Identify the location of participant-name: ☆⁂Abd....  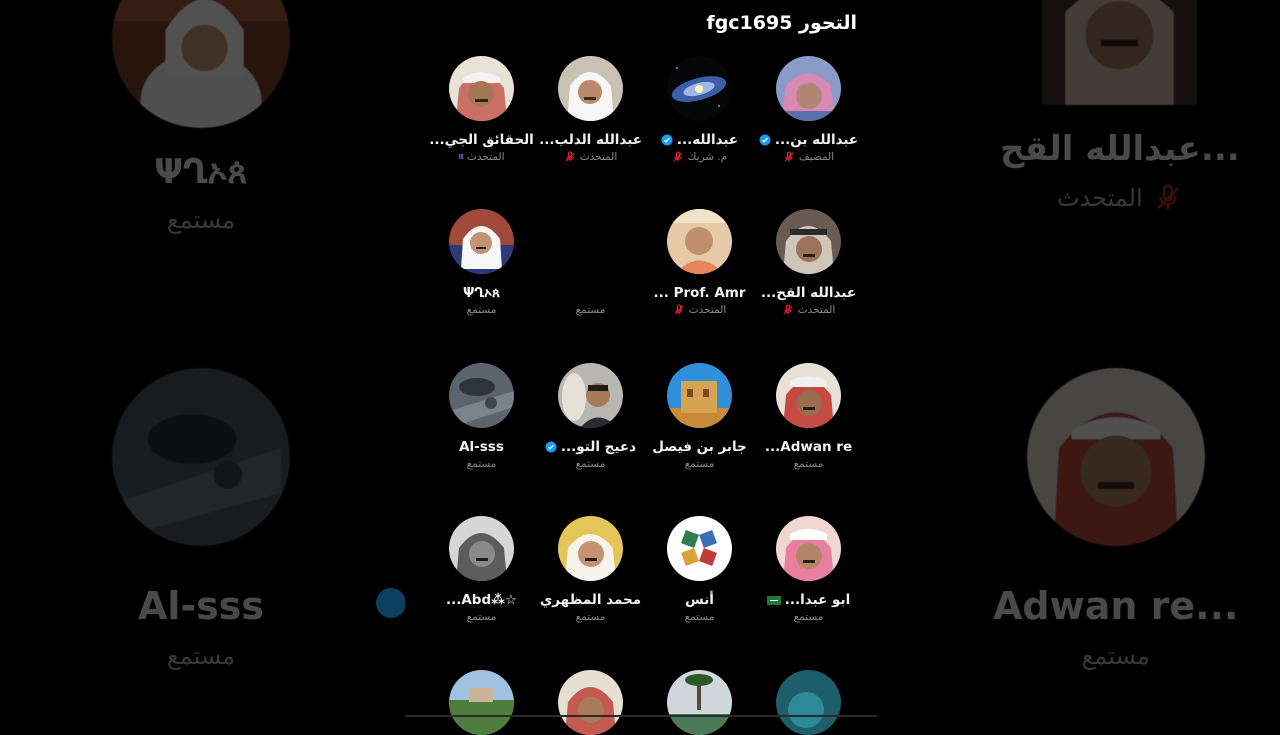
(481, 600).